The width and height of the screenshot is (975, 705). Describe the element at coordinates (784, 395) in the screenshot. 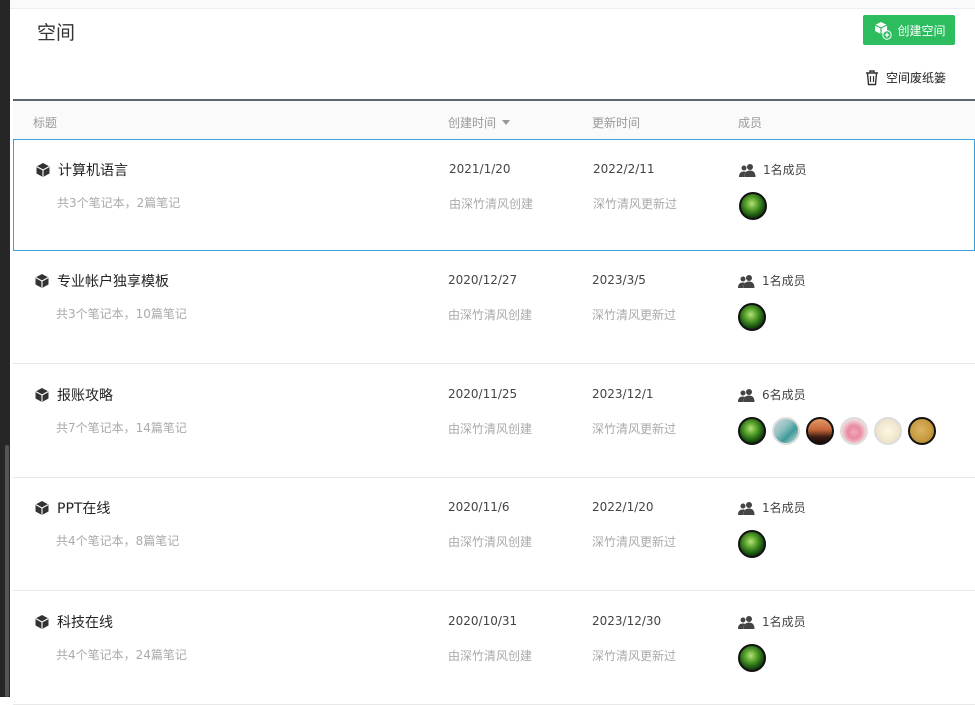

I see `member-count-label: 6名成员` at that location.